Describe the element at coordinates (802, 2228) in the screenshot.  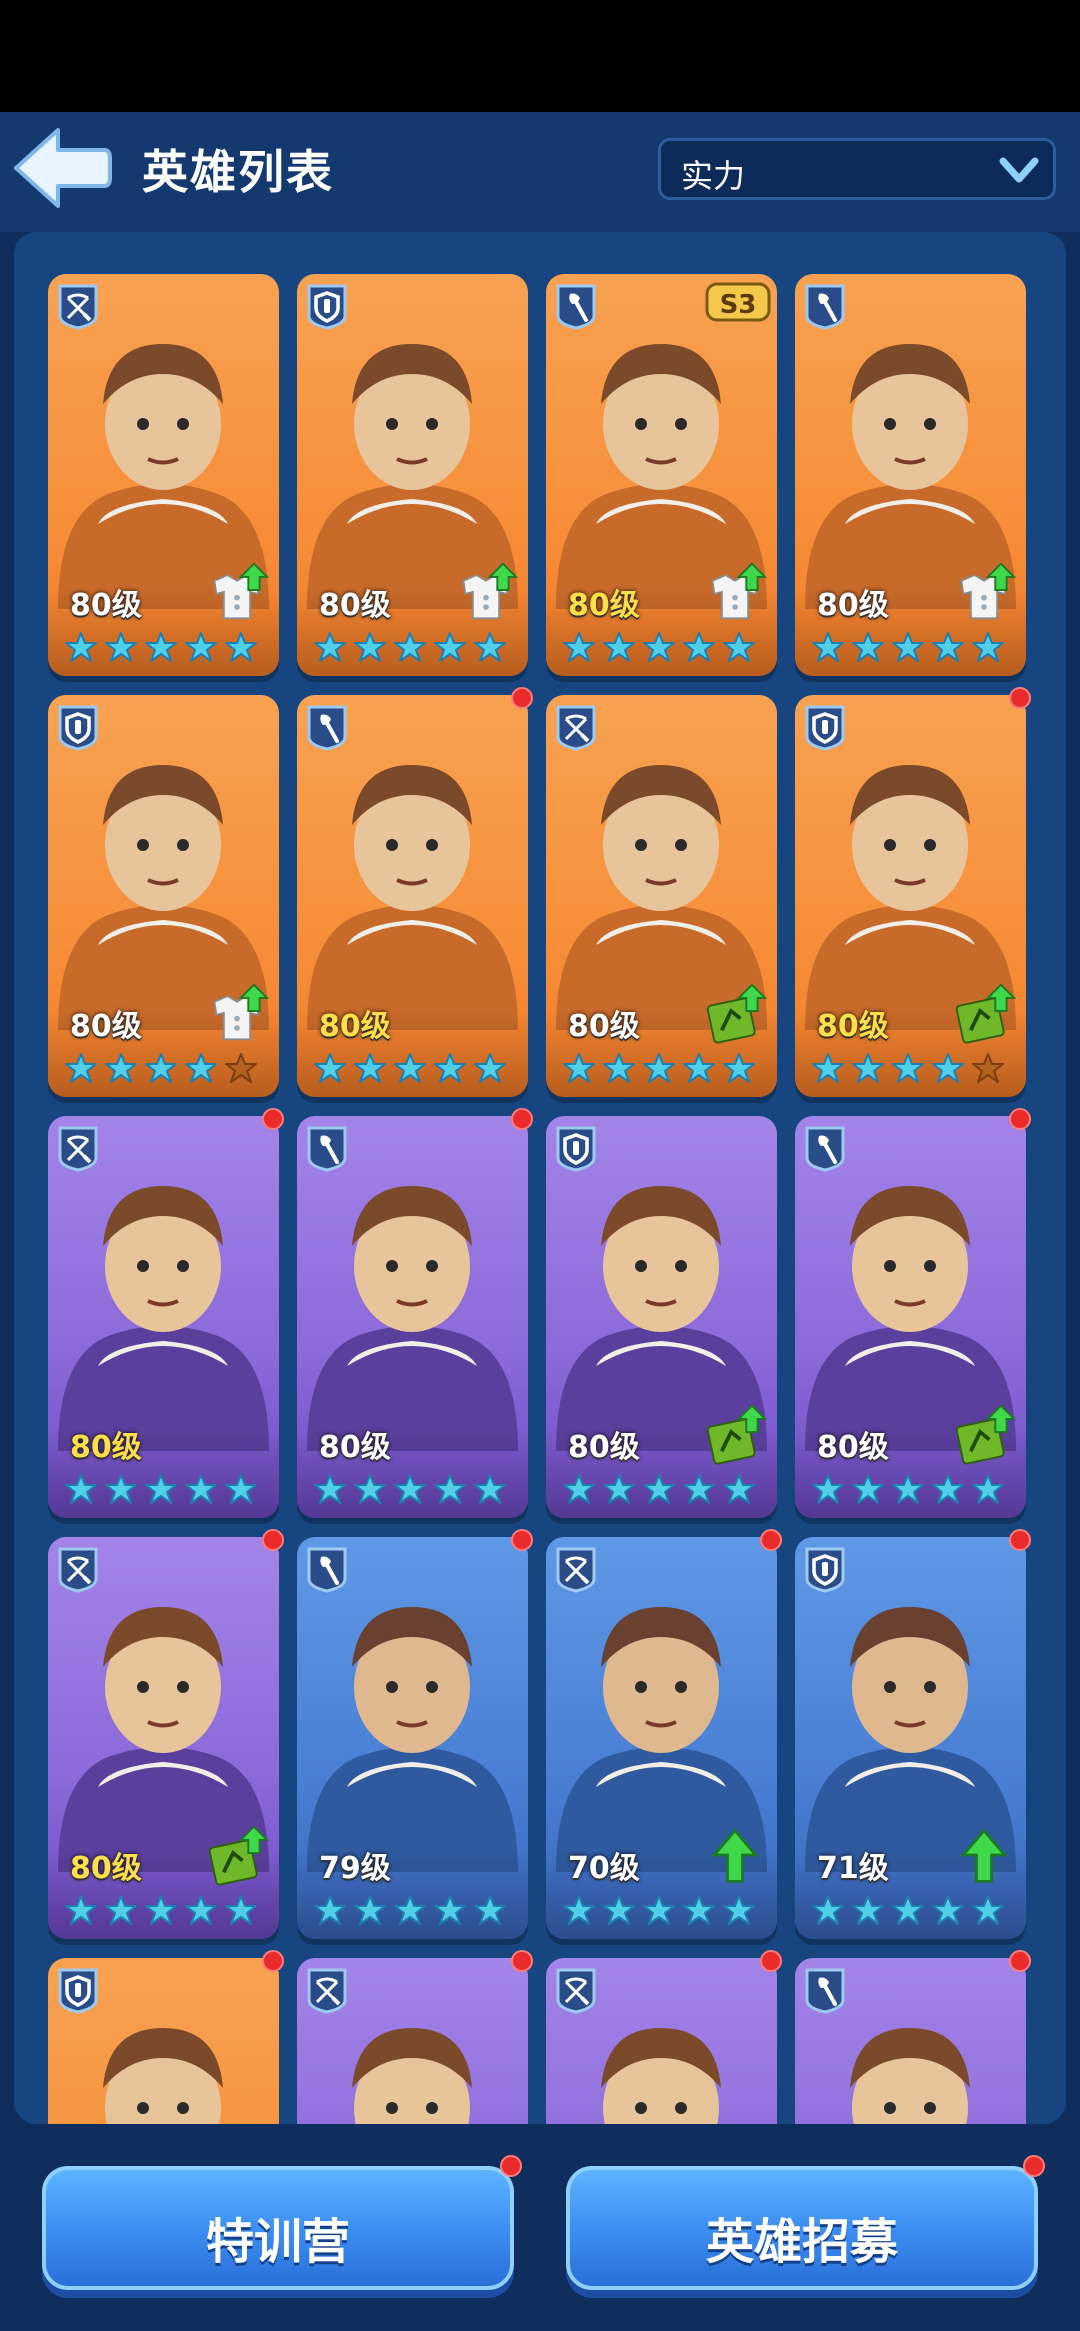
I see `hero-recruit-button: 英雄招募` at that location.